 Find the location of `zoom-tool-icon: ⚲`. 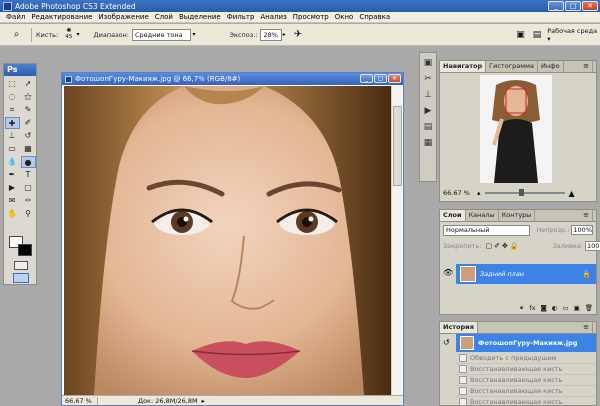

zoom-tool-icon: ⚲ is located at coordinates (28, 214).